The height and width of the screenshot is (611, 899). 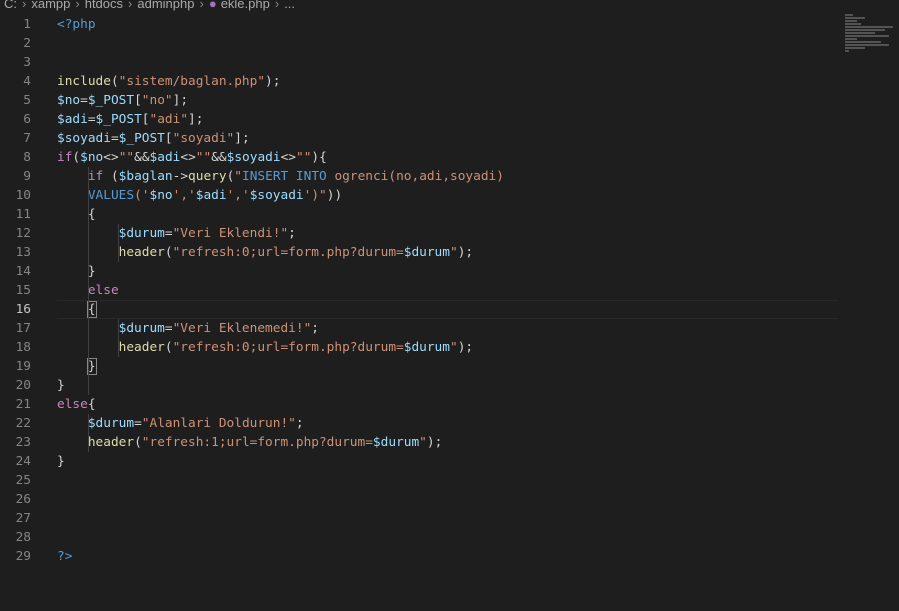 What do you see at coordinates (141, 138) in the screenshot?
I see `token-var: $_POST` at bounding box center [141, 138].